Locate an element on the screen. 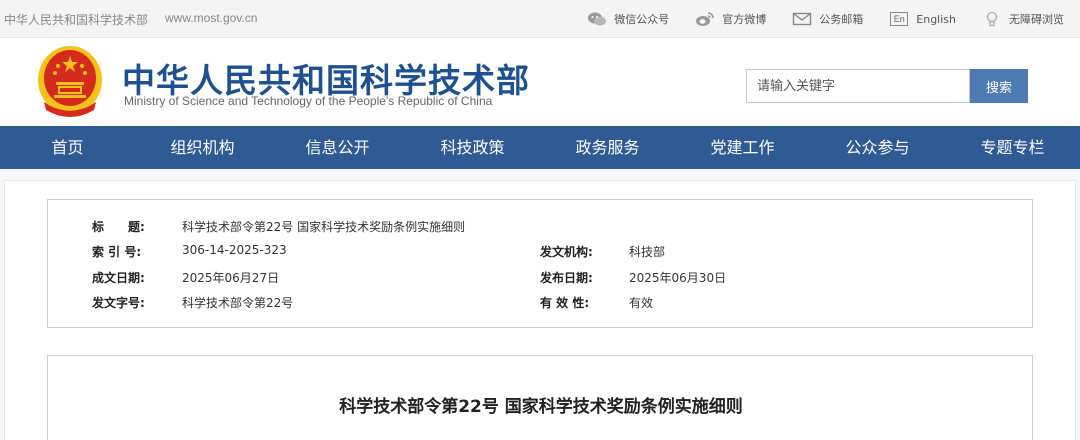 This screenshot has height=440, width=1080. main-nav: 首页 组织机构 信息公开 科技政策 政务服务 党建工作 公众参与 专题专栏 is located at coordinates (540, 147).